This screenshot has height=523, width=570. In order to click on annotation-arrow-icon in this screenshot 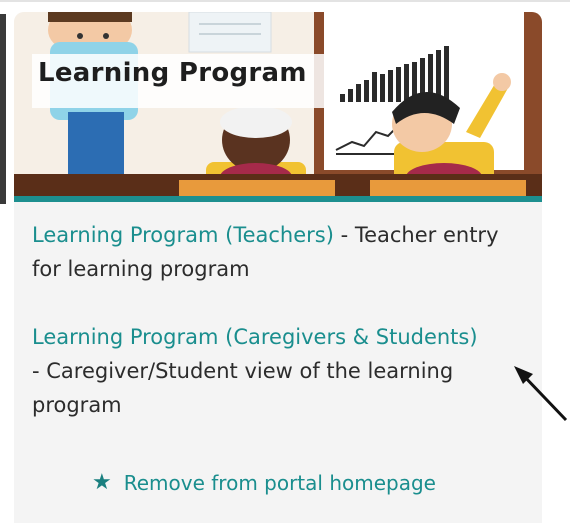, I will do `click(541, 394)`.